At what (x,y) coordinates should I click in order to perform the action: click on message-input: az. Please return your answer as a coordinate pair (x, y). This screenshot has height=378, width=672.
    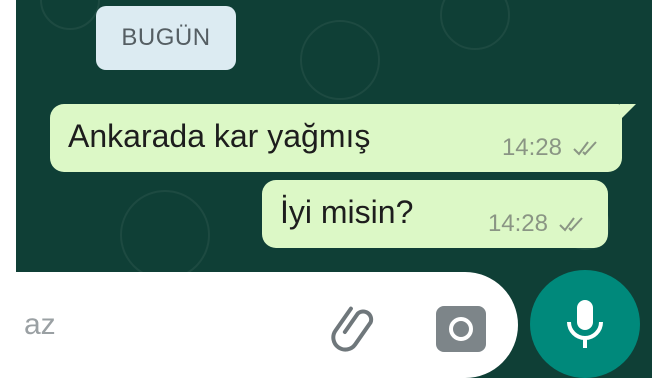
    Looking at the image, I should click on (40, 325).